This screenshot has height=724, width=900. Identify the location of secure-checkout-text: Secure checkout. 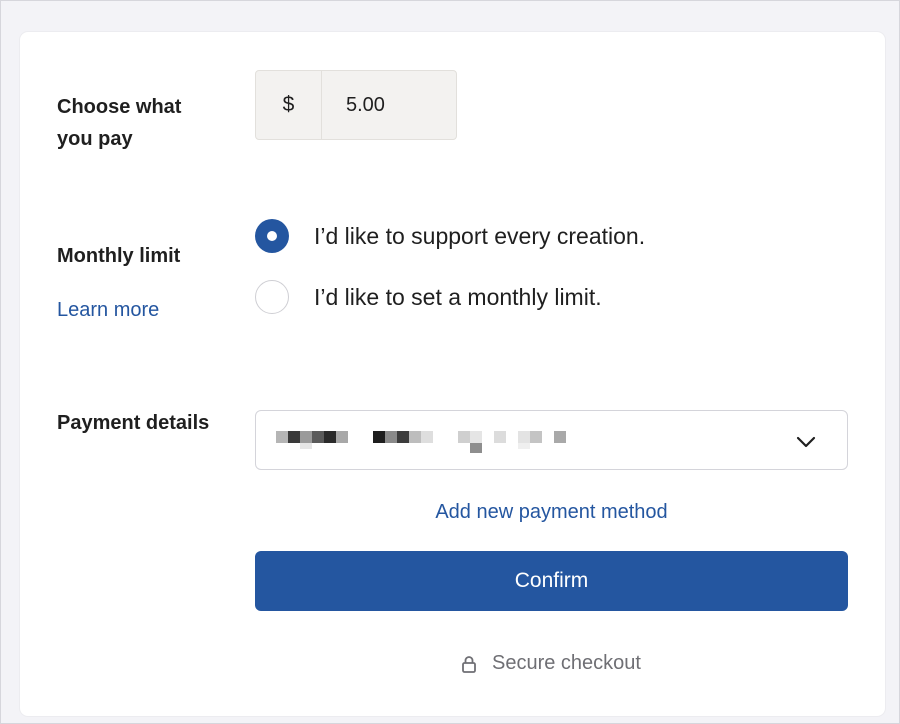
(566, 663).